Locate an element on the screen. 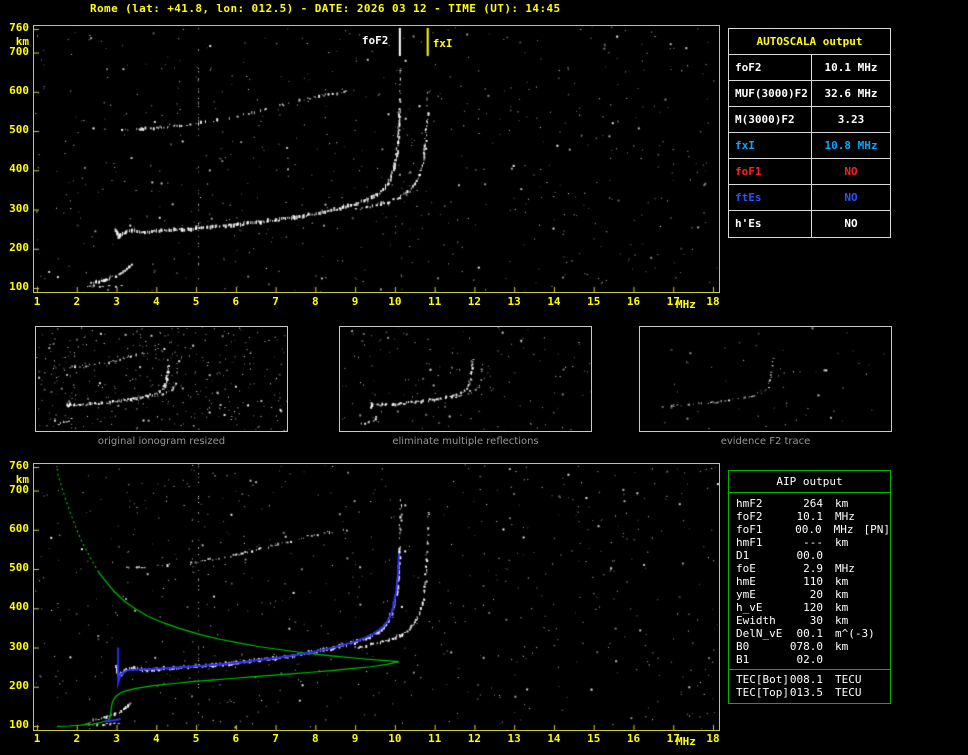  x-tick-label: 2 is located at coordinates (77, 301).